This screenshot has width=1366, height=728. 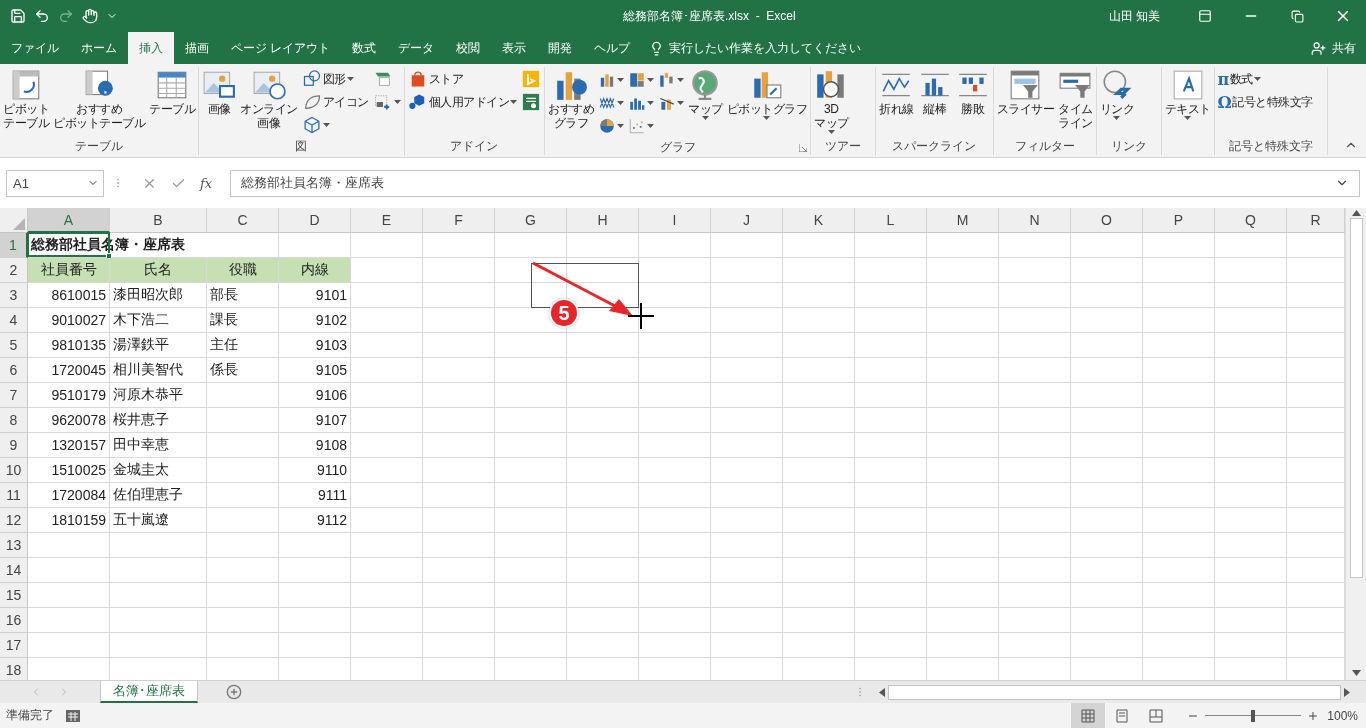 I want to click on column-header: H, so click(x=603, y=220).